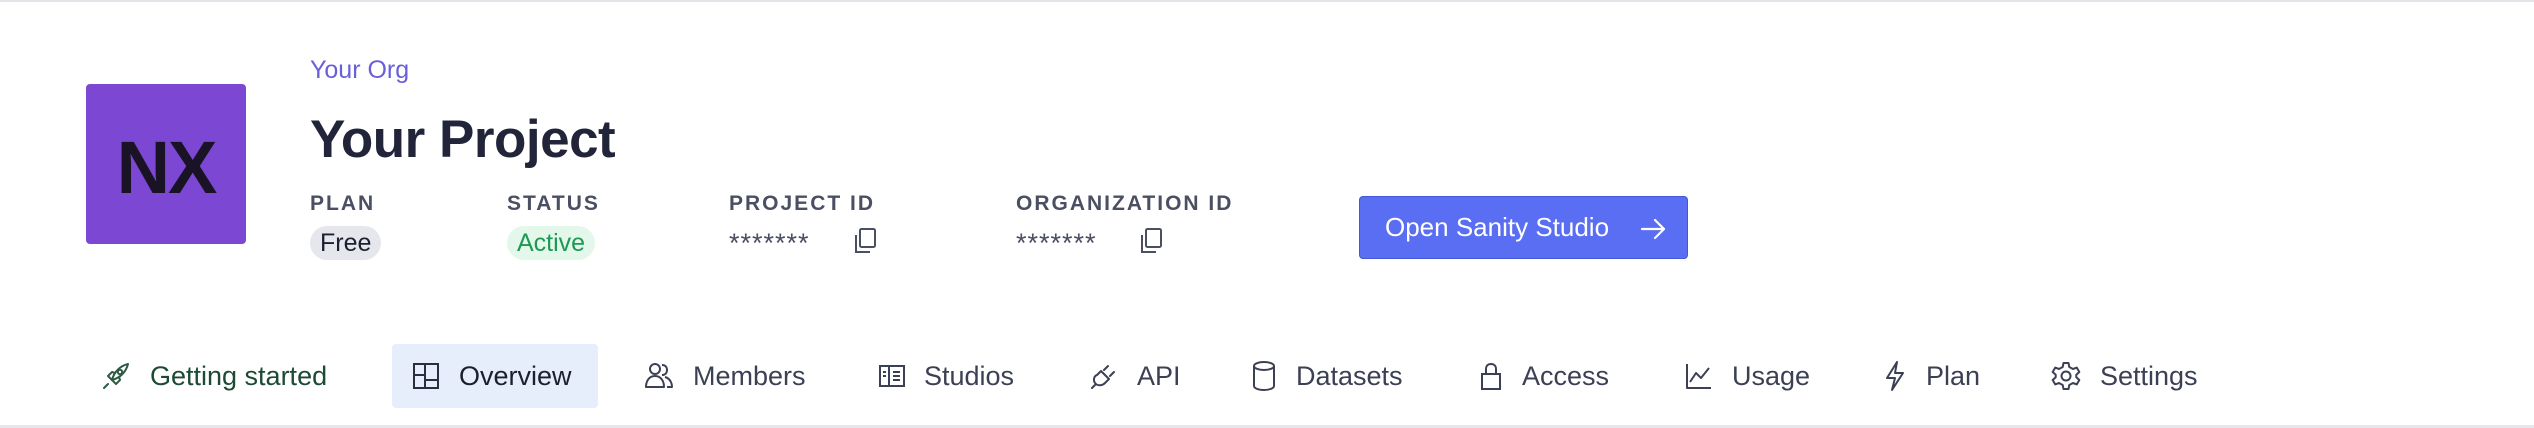 Image resolution: width=2534 pixels, height=428 pixels. What do you see at coordinates (551, 243) in the screenshot?
I see `status-badge: Active` at bounding box center [551, 243].